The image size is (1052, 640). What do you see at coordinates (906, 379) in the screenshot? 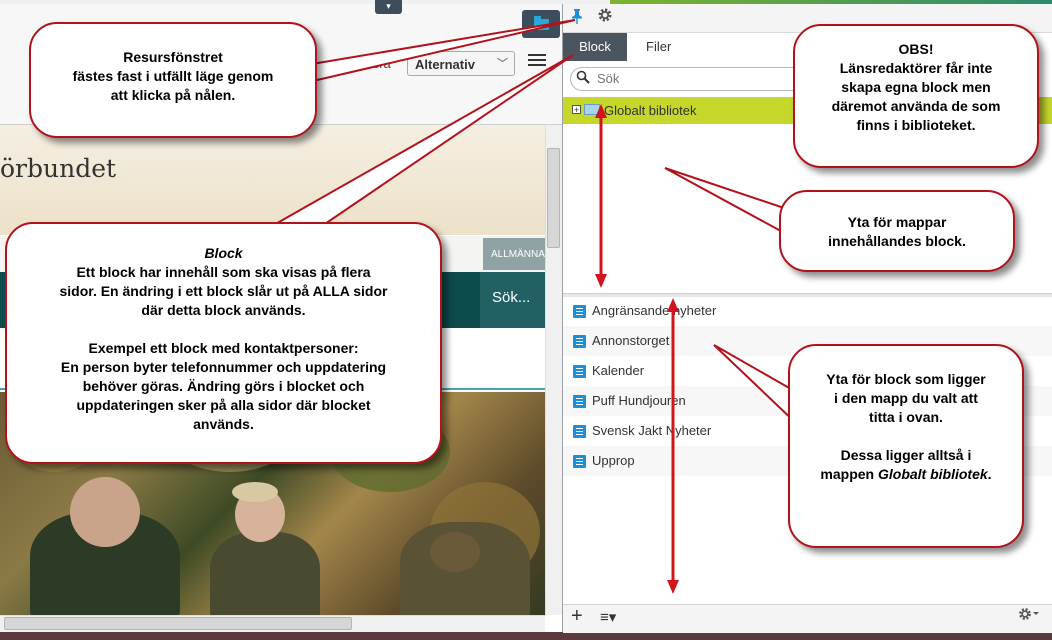
I see `callout-line: Yta för block som ligger` at bounding box center [906, 379].